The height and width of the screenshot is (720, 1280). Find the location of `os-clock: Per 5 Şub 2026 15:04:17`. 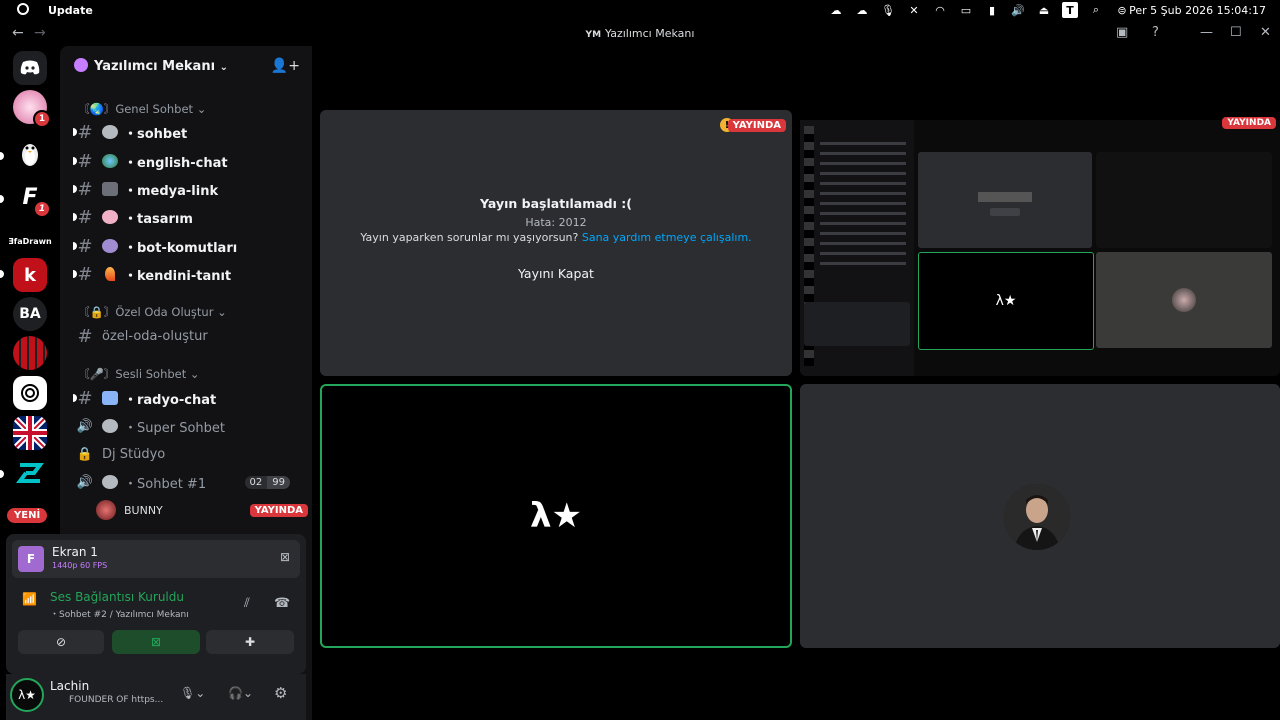

os-clock: Per 5 Şub 2026 15:04:17 is located at coordinates (1197, 10).